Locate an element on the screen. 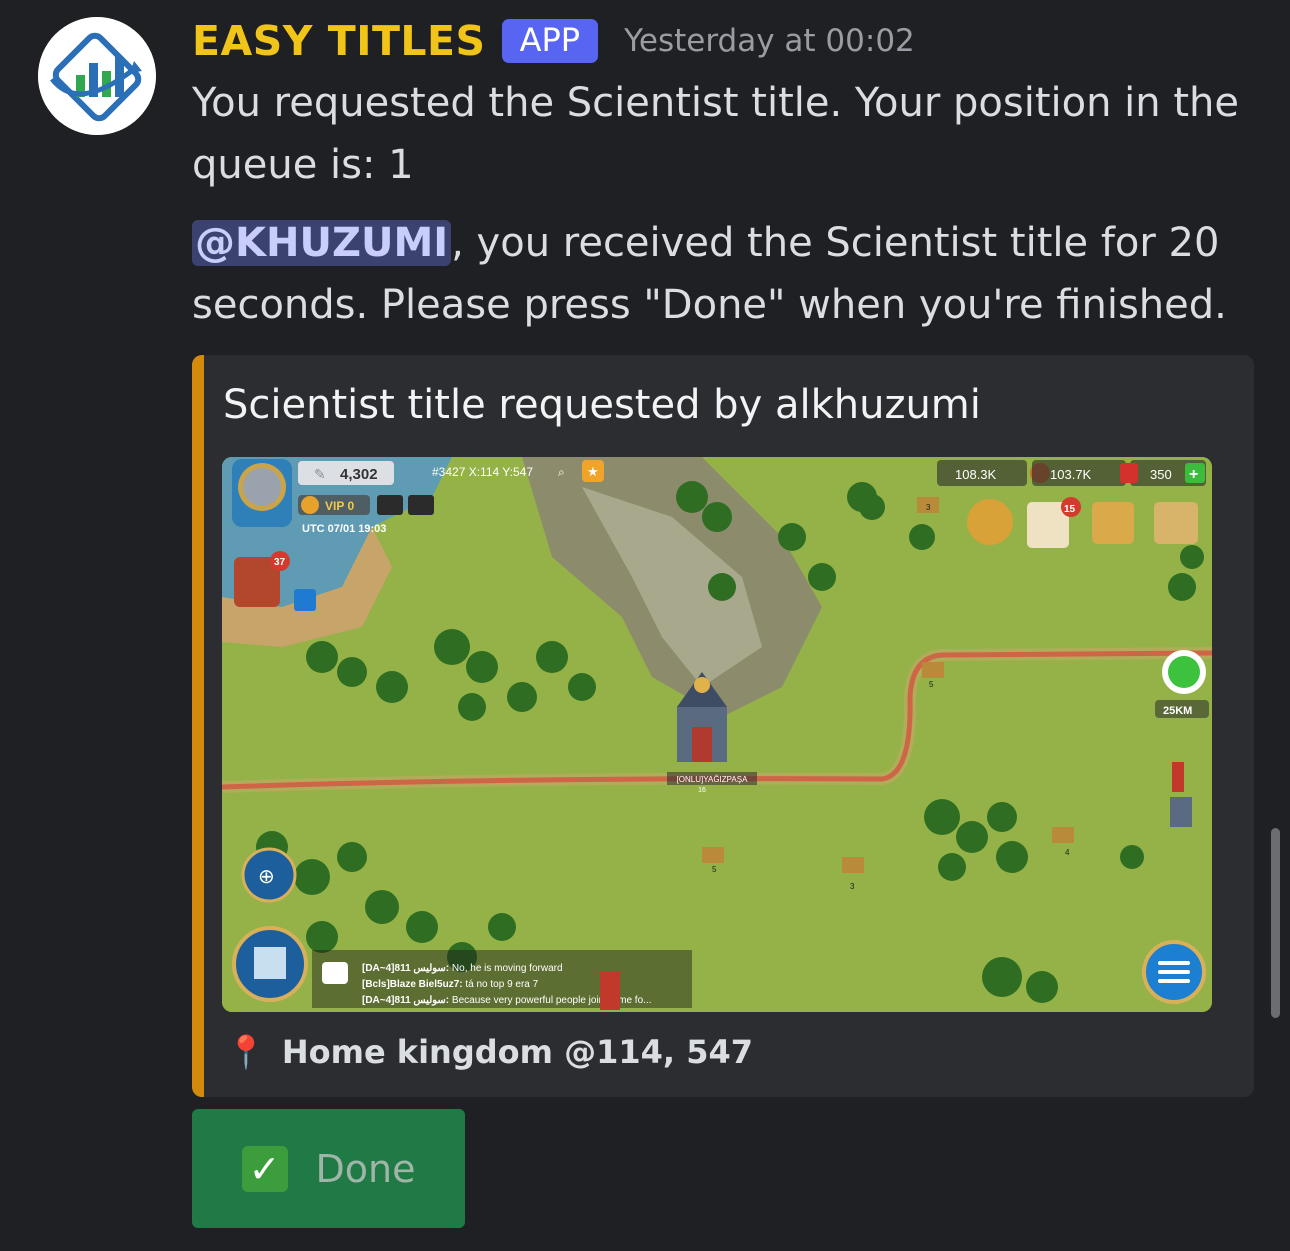 The height and width of the screenshot is (1251, 1290). server-time: UTC 07/01 19:03 is located at coordinates (344, 529).